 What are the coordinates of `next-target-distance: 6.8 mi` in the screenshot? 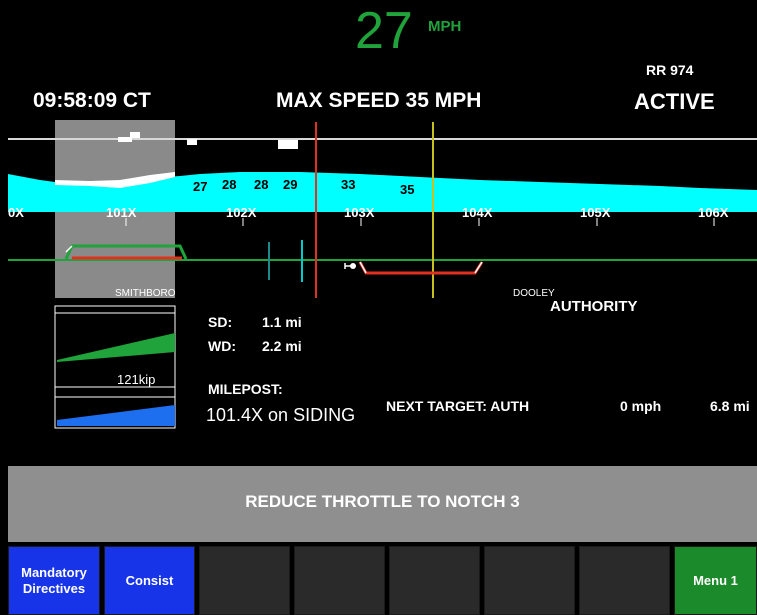 It's located at (730, 406).